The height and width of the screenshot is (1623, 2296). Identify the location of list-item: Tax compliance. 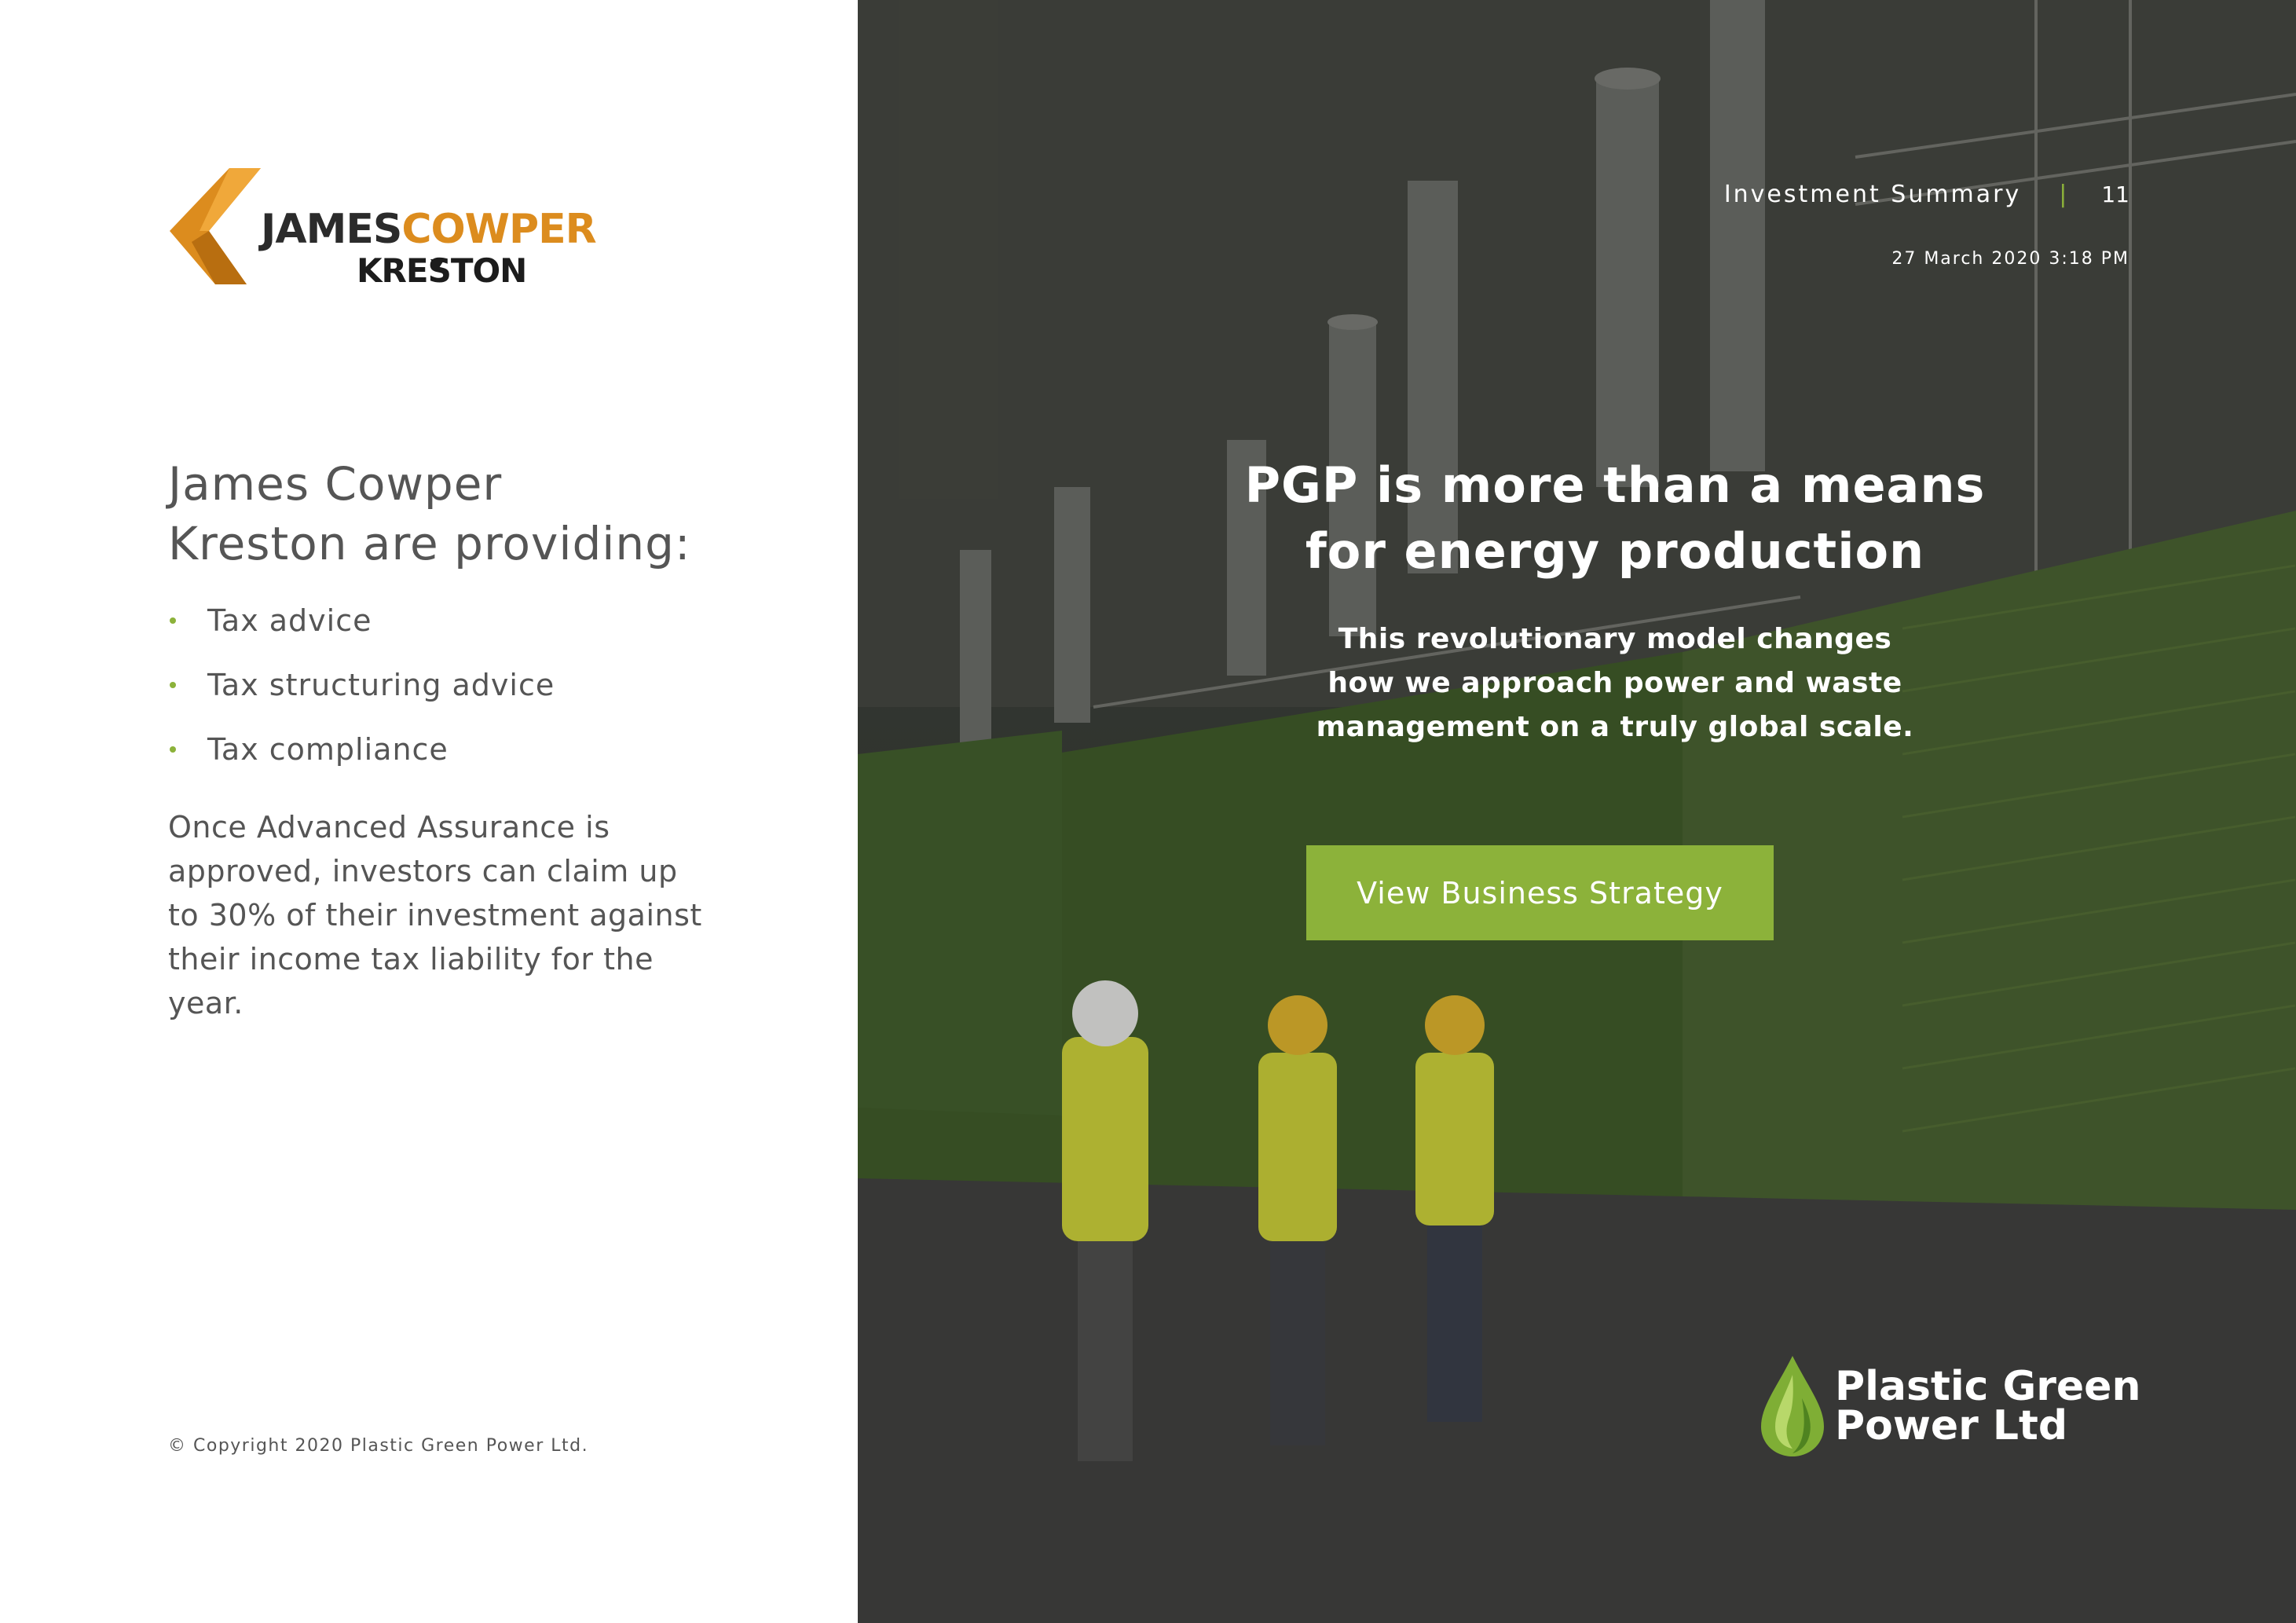
(361, 758).